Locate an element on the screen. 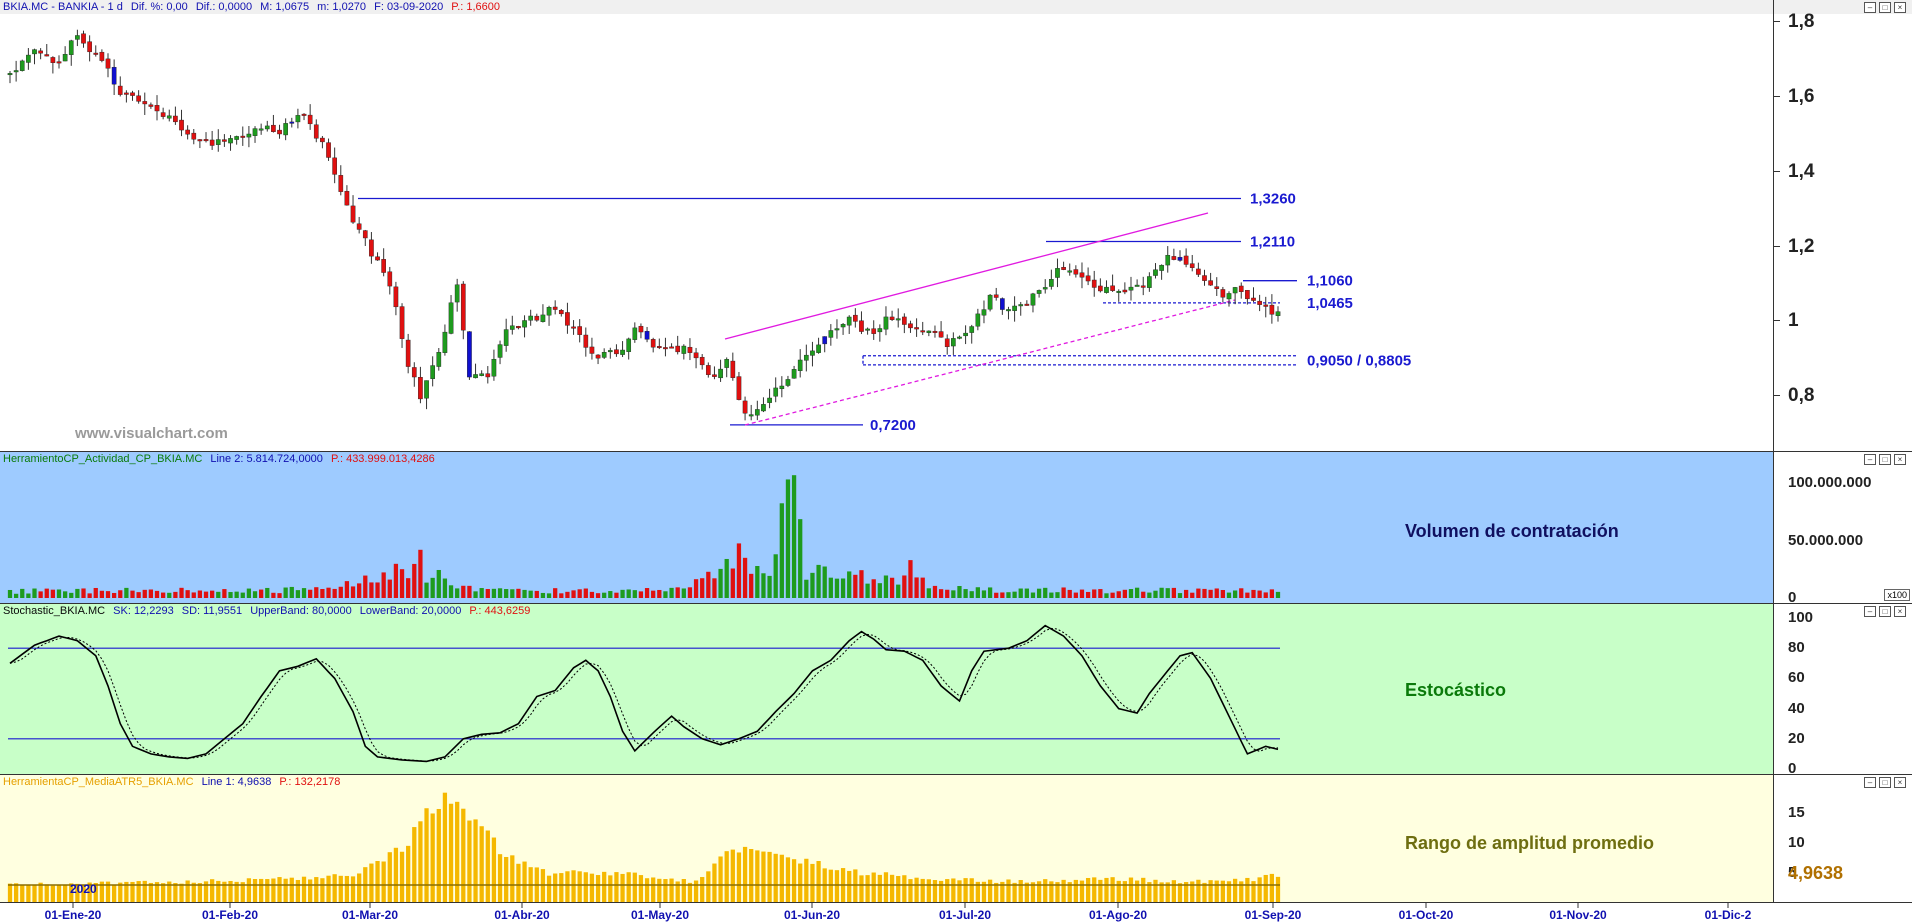 This screenshot has height=922, width=1912. y-tick-mark is located at coordinates (1777, 97).